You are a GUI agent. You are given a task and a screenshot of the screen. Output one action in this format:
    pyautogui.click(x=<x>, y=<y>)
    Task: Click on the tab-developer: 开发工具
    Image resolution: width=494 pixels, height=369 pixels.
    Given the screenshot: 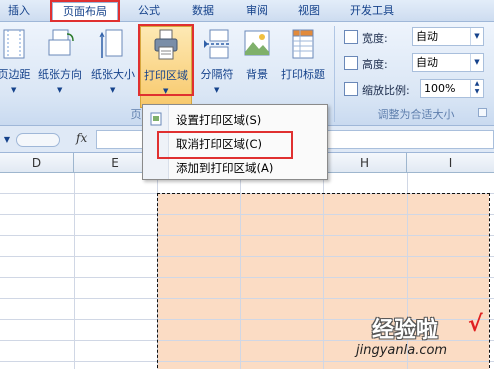 What is the action you would take?
    pyautogui.click(x=372, y=12)
    